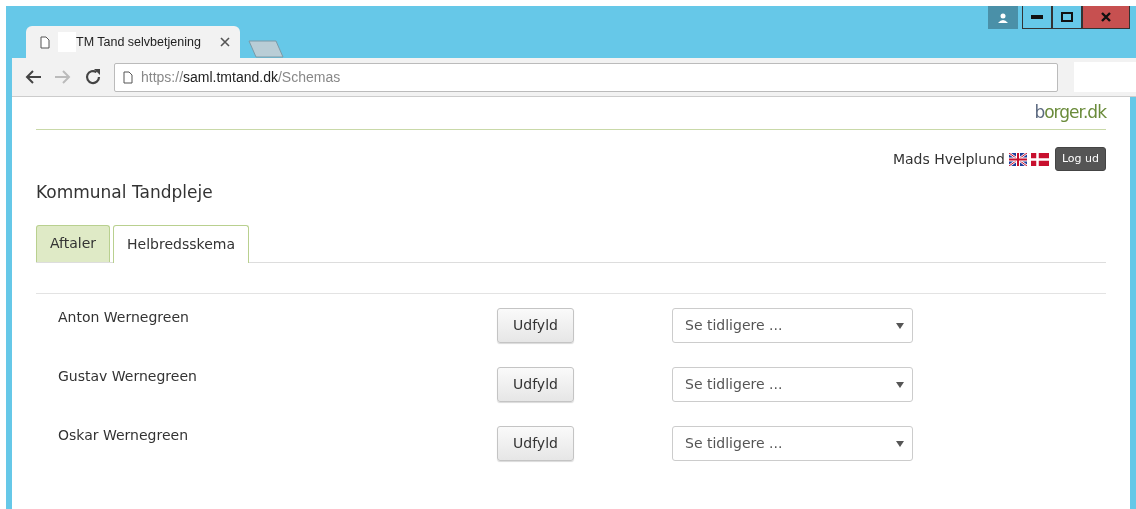  I want to click on maximize-icon, so click(1067, 17).